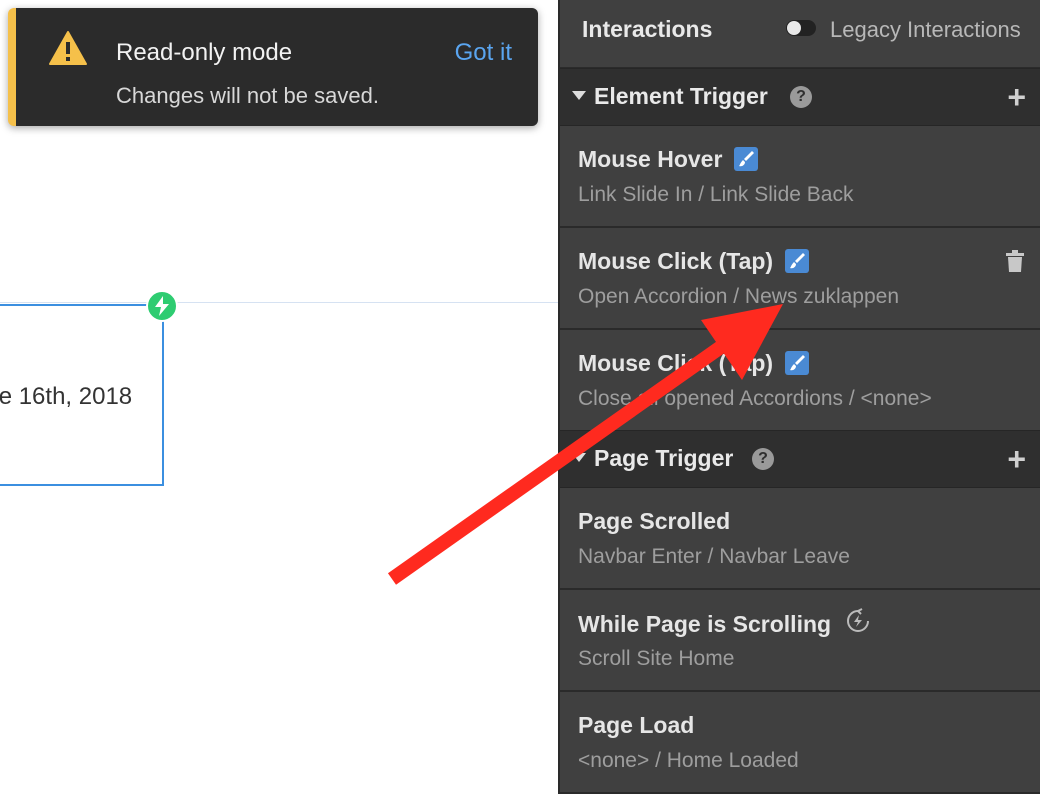 Image resolution: width=1040 pixels, height=794 pixels. I want to click on section-title: Page Trigger, so click(664, 458).